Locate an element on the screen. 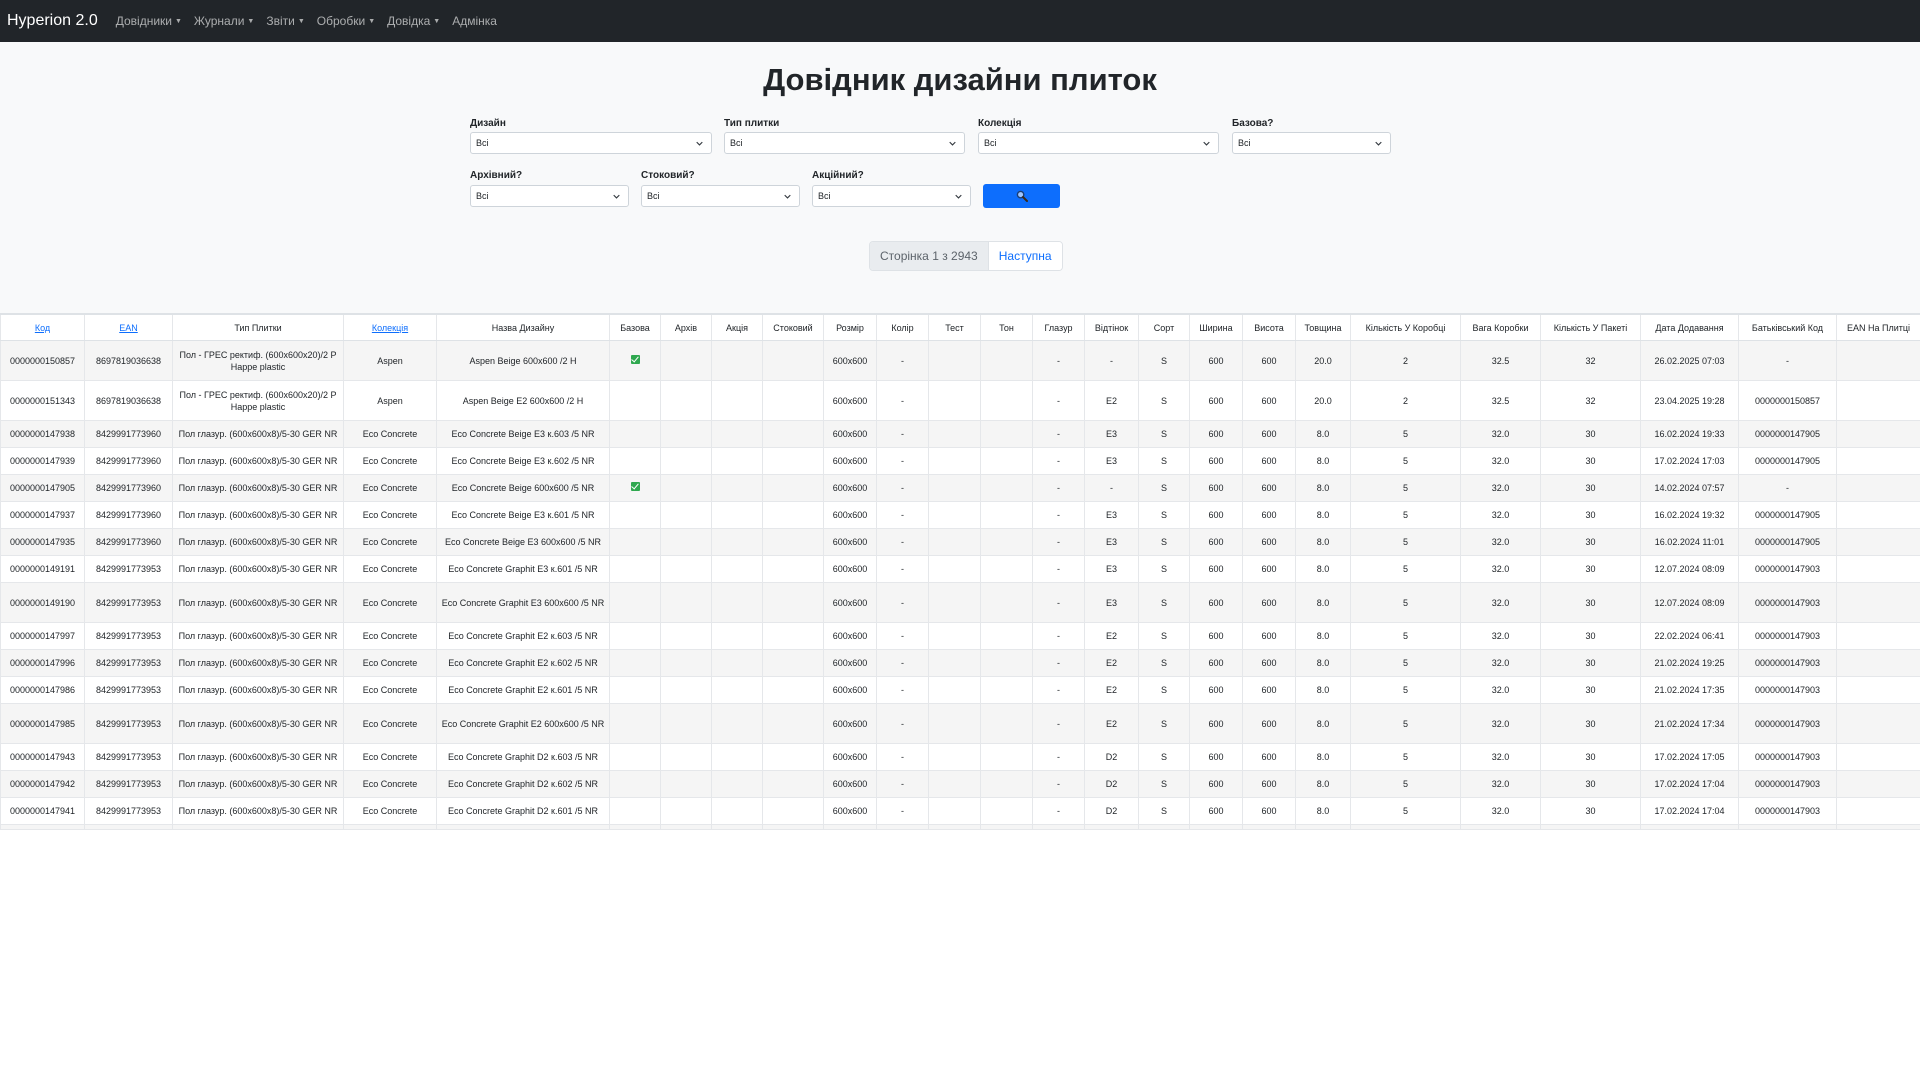 Image resolution: width=1920 pixels, height=1080 pixels. tile-type-select: Всі is located at coordinates (844, 143).